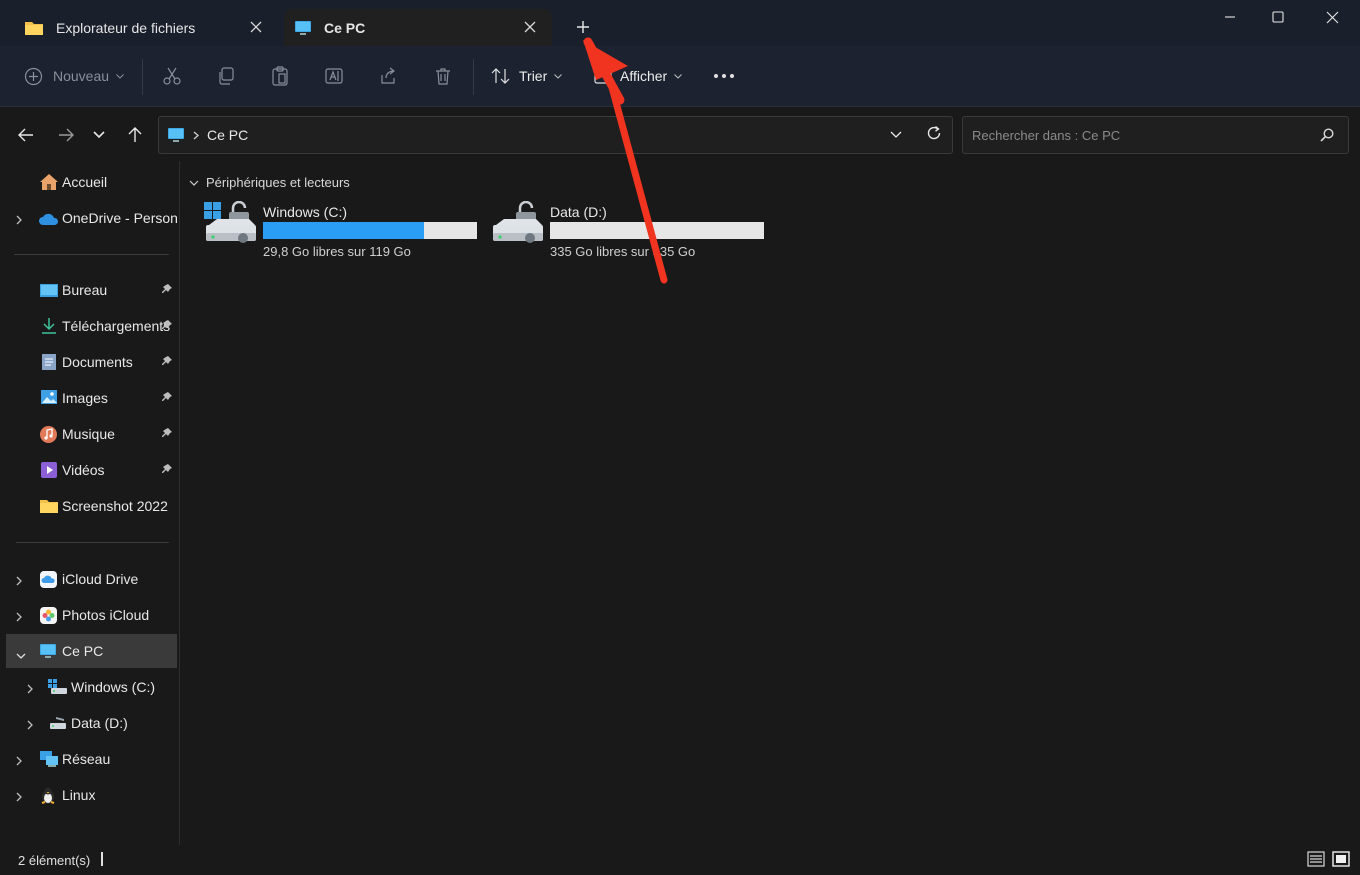 This screenshot has height=875, width=1360. Describe the element at coordinates (1230, 17) in the screenshot. I see `minimize-button` at that location.